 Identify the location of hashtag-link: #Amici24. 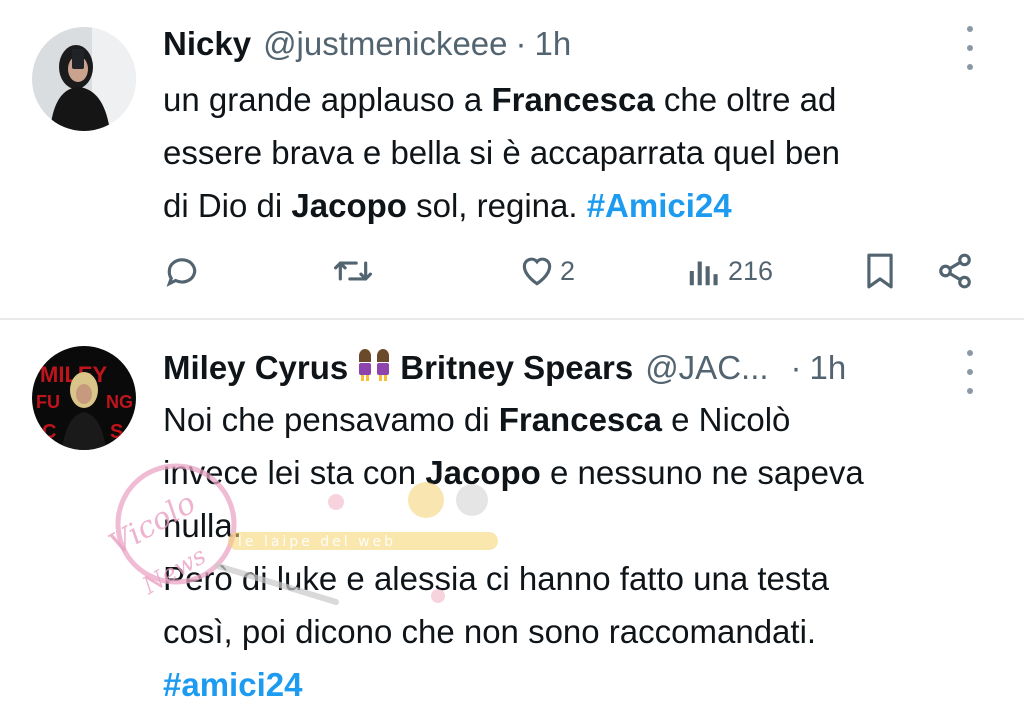
(659, 205).